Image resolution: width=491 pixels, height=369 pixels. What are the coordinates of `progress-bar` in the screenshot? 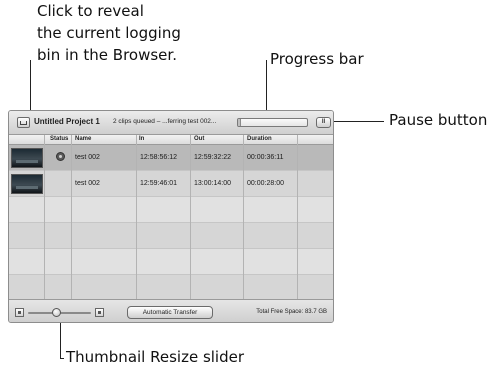 It's located at (272, 122).